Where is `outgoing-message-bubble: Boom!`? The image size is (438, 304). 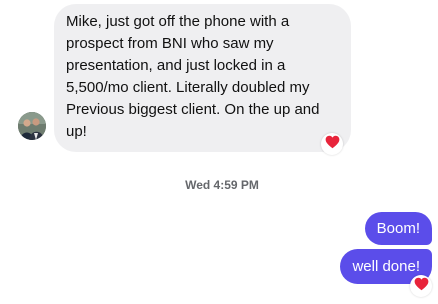
outgoing-message-bubble: Boom! is located at coordinates (398, 228).